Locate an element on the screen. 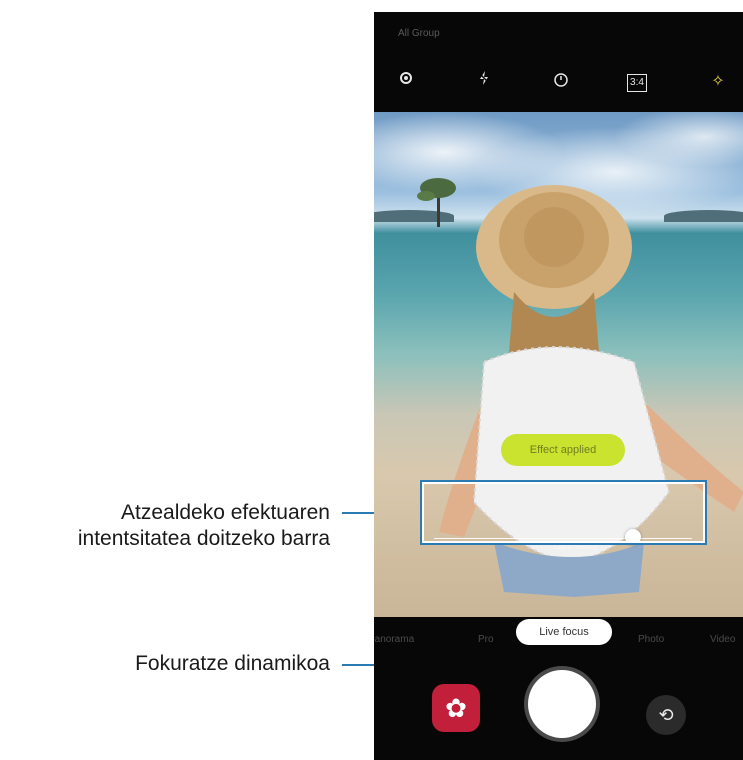 The width and height of the screenshot is (743, 760). sparkle-icon: ✧ is located at coordinates (718, 82).